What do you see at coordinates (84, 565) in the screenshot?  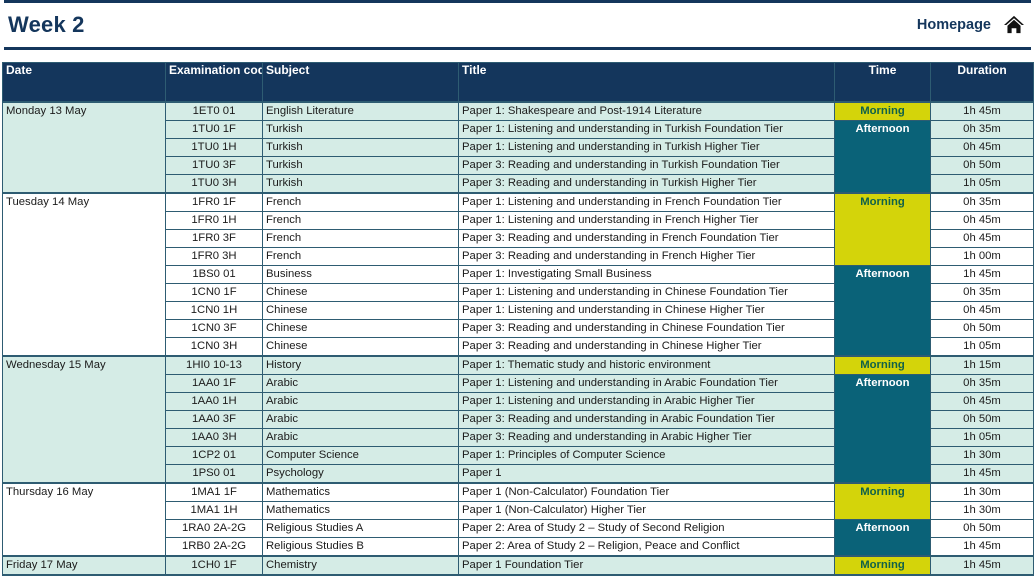 I see `exam-date-cell: Friday 17 May` at bounding box center [84, 565].